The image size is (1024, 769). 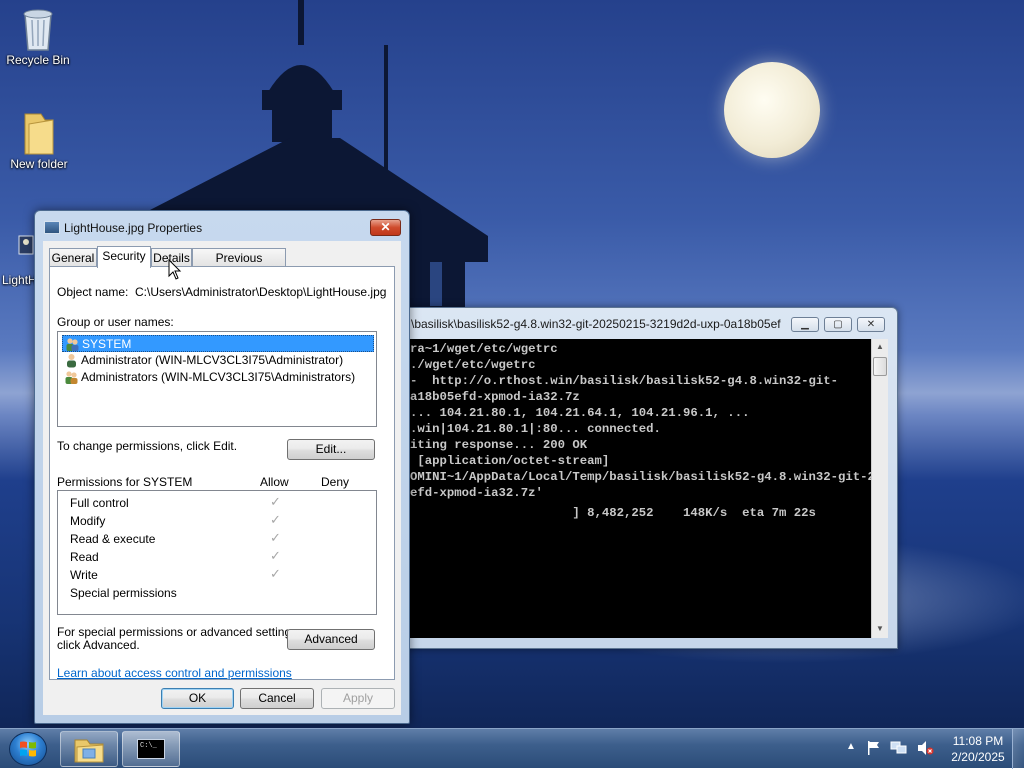 What do you see at coordinates (93, 292) in the screenshot?
I see `object-name-label: Object name:` at bounding box center [93, 292].